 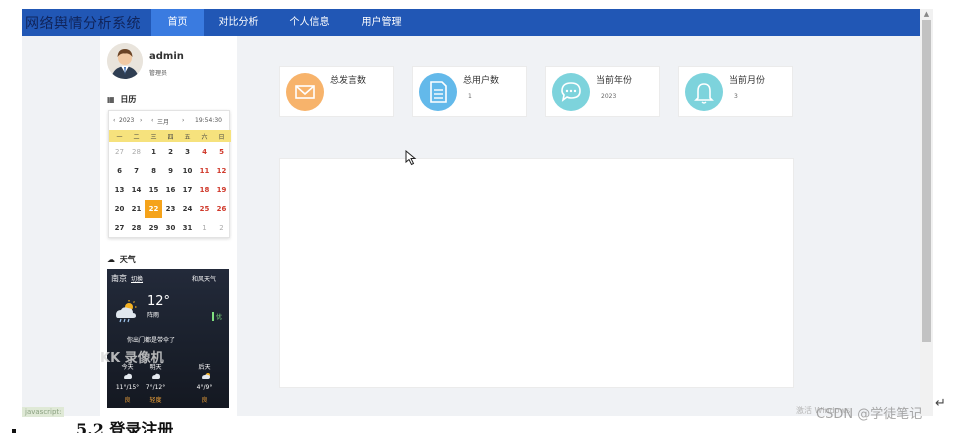 I want to click on calendar-day-cell: 4, so click(x=204, y=152).